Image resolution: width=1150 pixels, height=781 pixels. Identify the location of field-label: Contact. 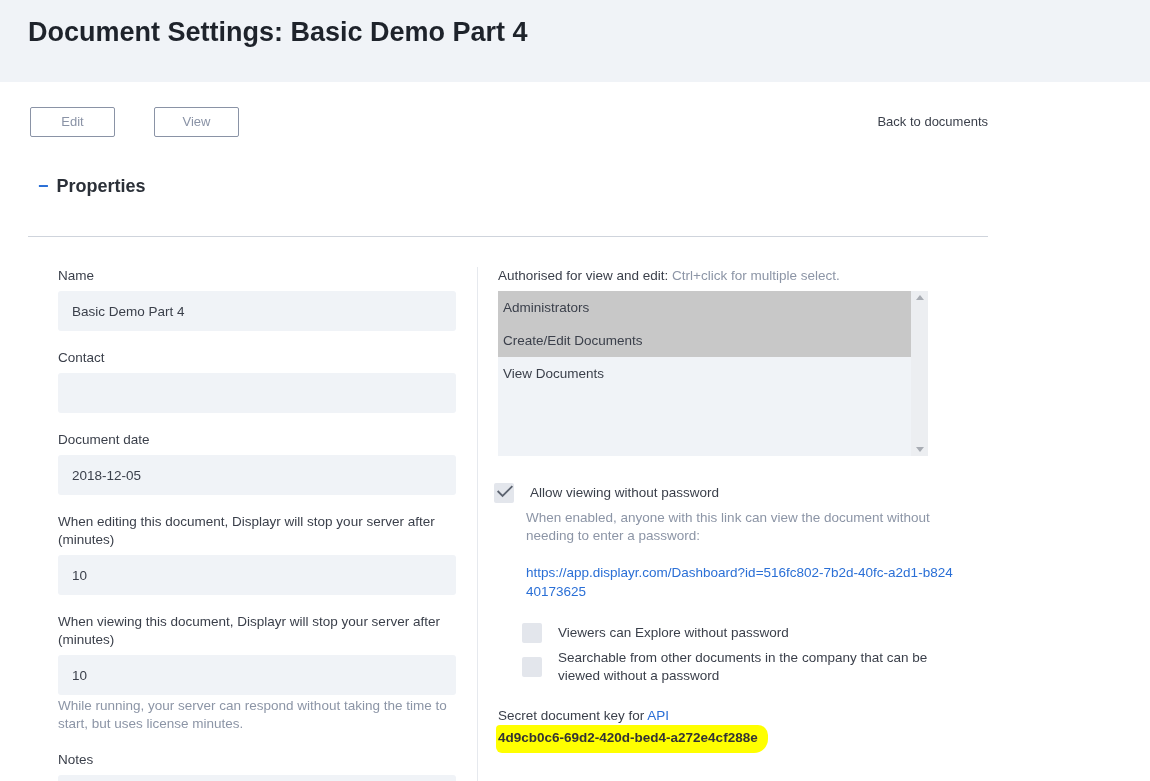
(82, 358).